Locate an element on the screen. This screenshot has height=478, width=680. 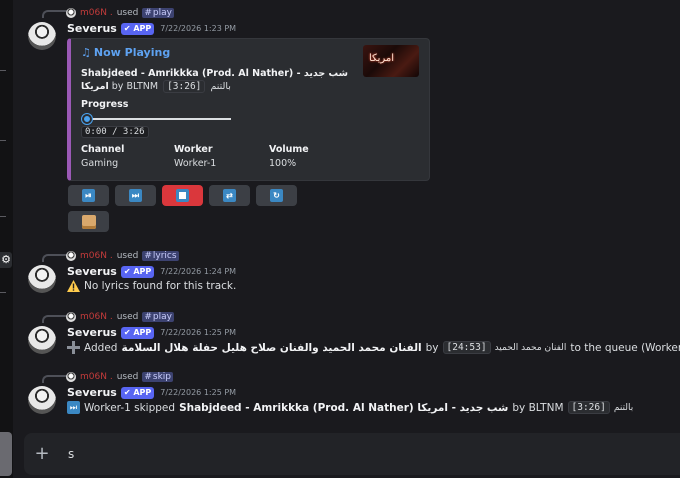
embed-title-text: Now Playing is located at coordinates (132, 52).